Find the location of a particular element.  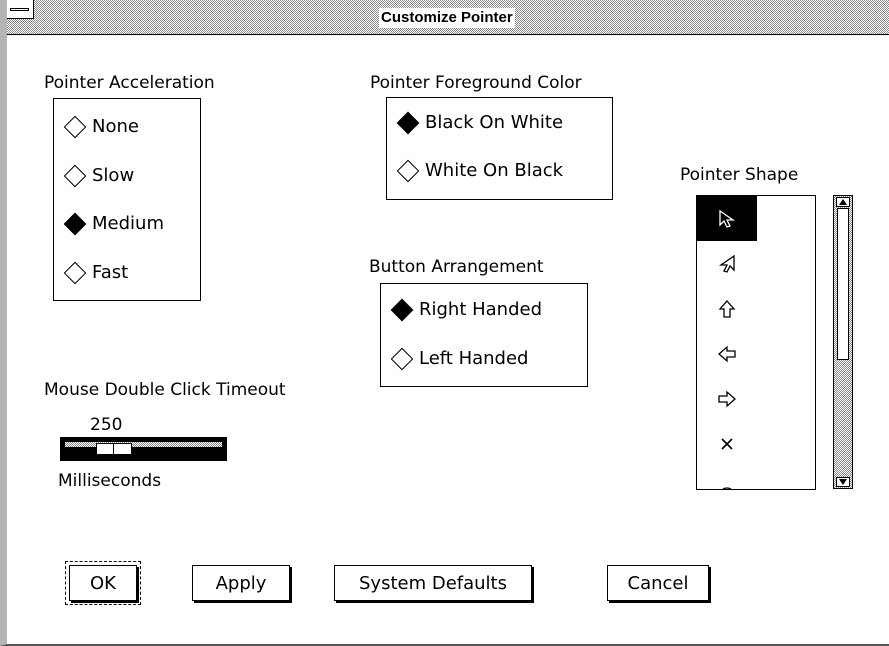

white-on-black-radio: White On Black is located at coordinates (479, 171).